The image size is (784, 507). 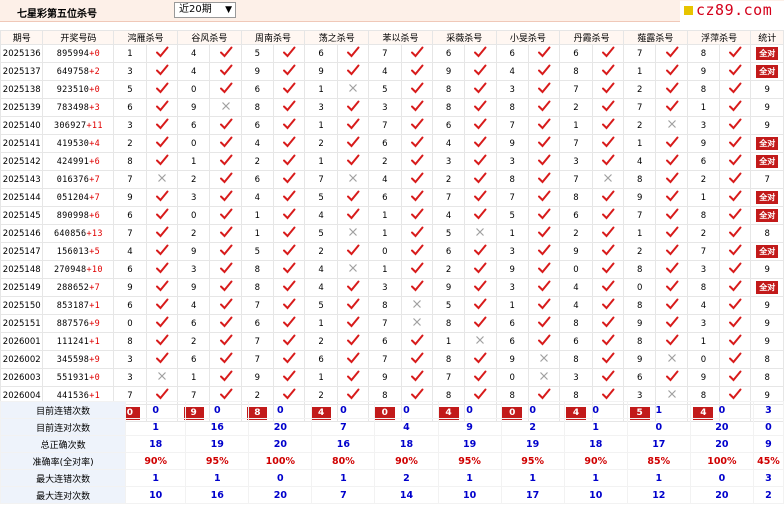 I want to click on issue-cell: 2025139, so click(x=22, y=107).